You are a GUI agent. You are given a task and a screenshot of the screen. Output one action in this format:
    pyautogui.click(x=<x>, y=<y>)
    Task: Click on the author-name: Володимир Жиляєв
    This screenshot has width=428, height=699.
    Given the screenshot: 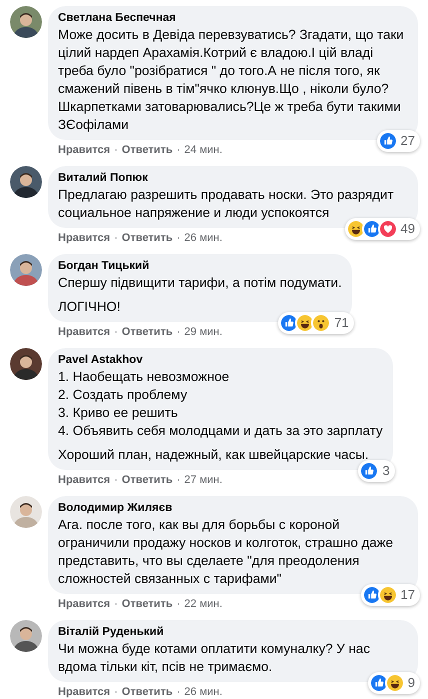 What is the action you would take?
    pyautogui.click(x=233, y=508)
    